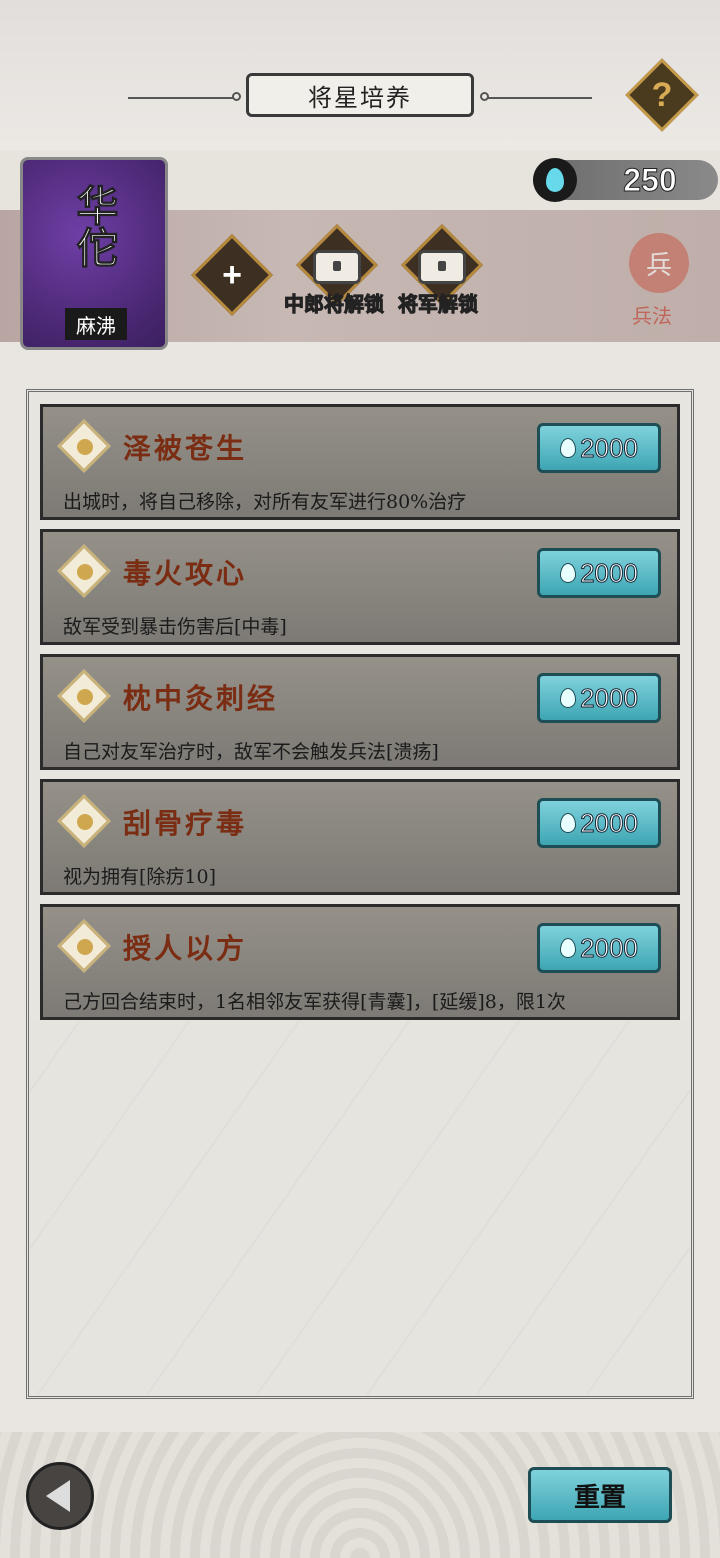  I want to click on flame-drop-shape, so click(555, 180).